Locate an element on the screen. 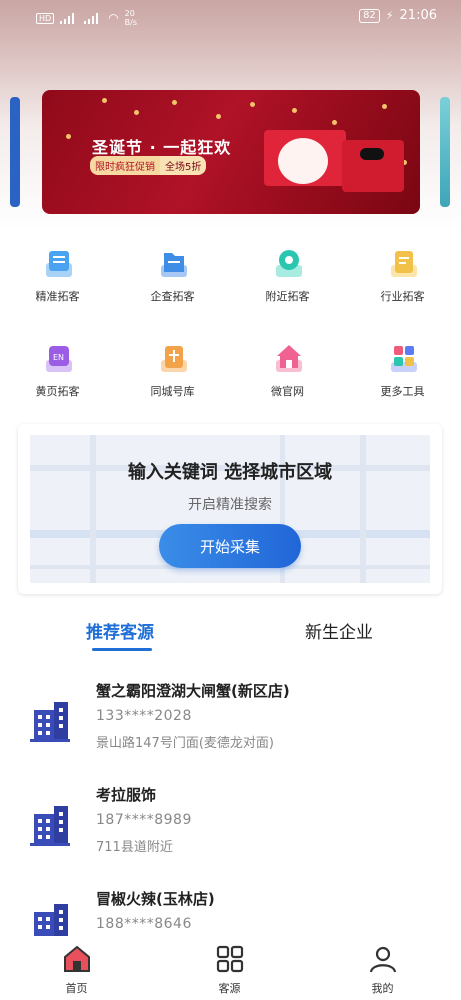 The image size is (461, 1000). battery-icon: 82 is located at coordinates (369, 15).